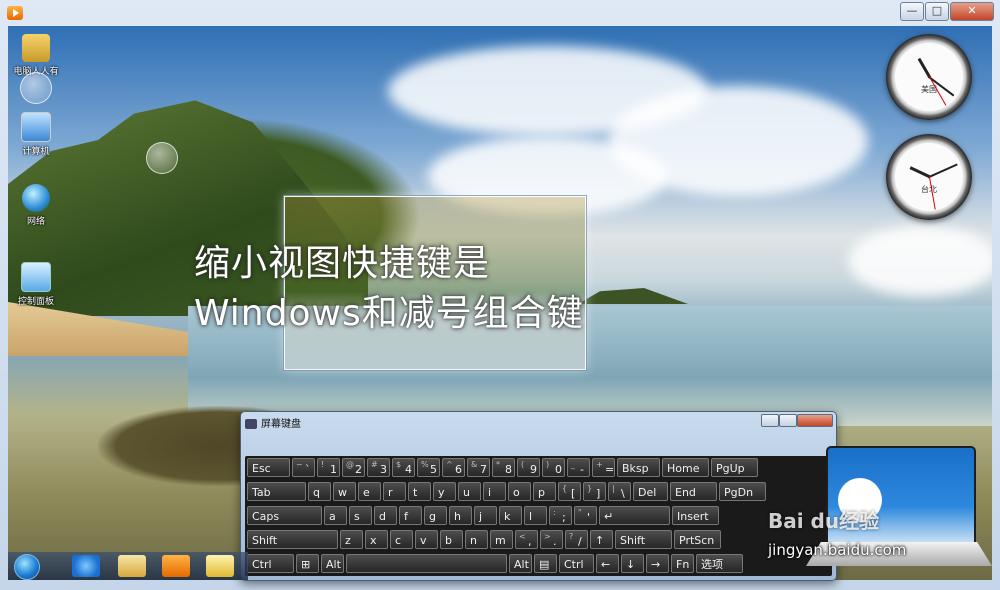 Image resolution: width=1000 pixels, height=590 pixels. Describe the element at coordinates (535, 515) in the screenshot. I see `osk-key: l` at that location.